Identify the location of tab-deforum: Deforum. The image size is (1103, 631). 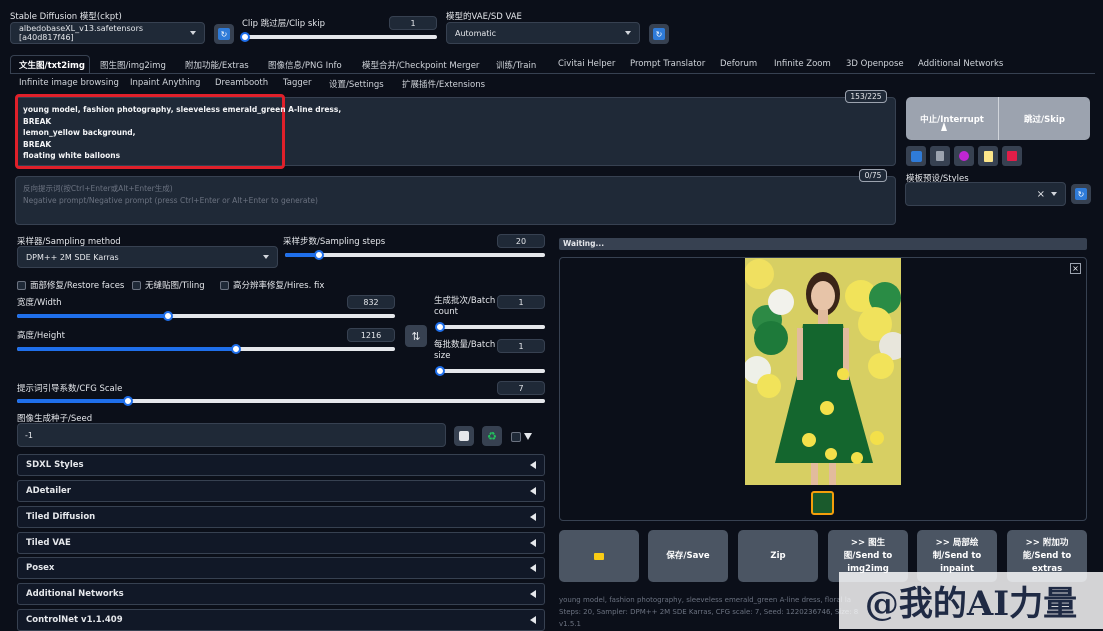
(738, 64).